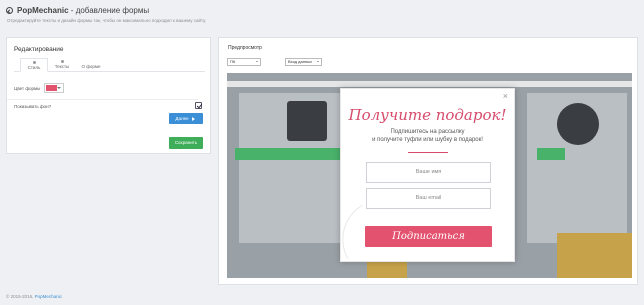  What do you see at coordinates (62, 65) in the screenshot?
I see `tab-texts: Тексты` at bounding box center [62, 65].